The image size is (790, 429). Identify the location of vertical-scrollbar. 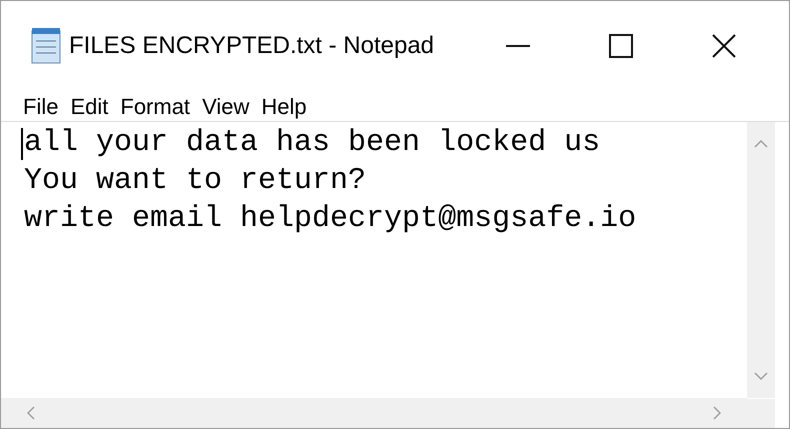
(761, 260).